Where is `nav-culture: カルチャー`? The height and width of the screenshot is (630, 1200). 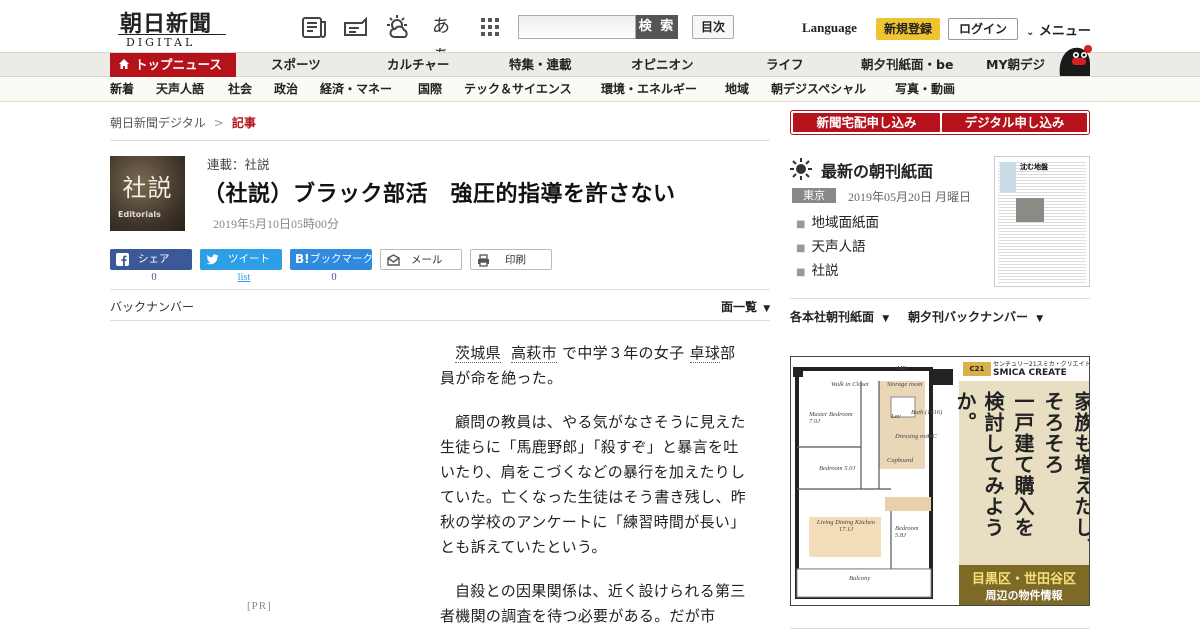 nav-culture: カルチャー is located at coordinates (418, 65).